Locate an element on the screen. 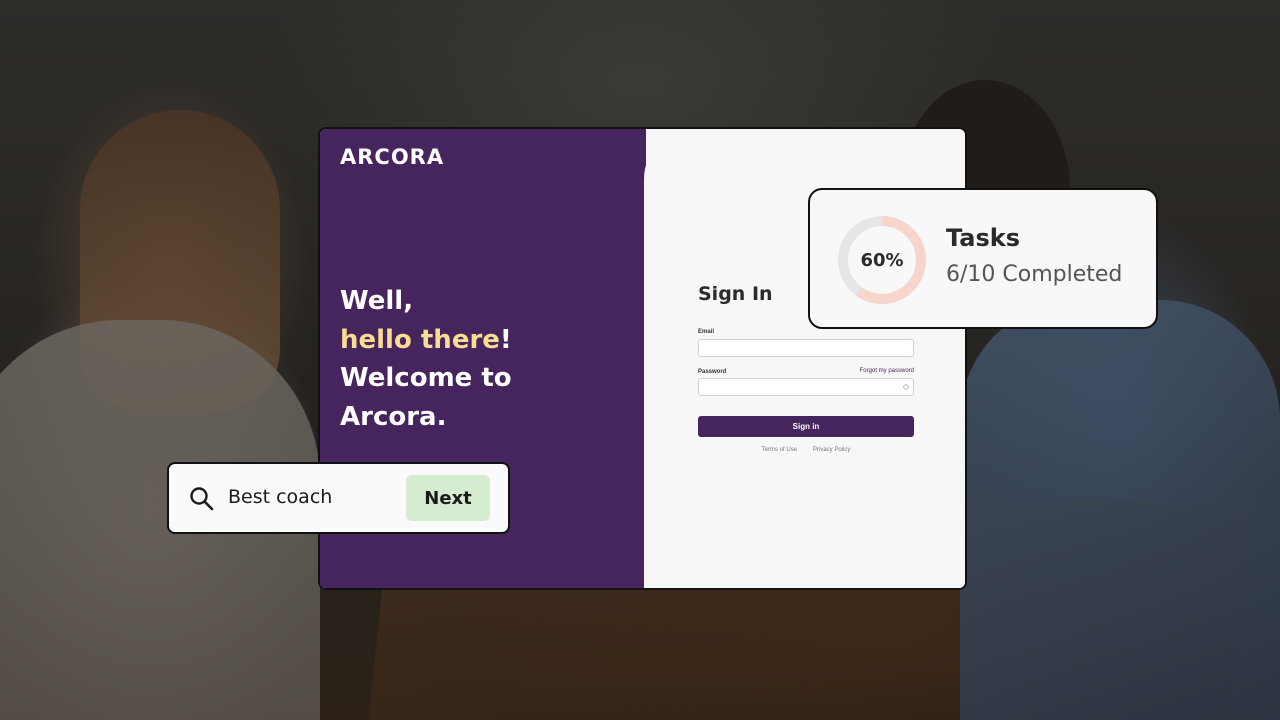 The width and height of the screenshot is (1280, 720). welcome-line-4: Arcora. is located at coordinates (393, 416).